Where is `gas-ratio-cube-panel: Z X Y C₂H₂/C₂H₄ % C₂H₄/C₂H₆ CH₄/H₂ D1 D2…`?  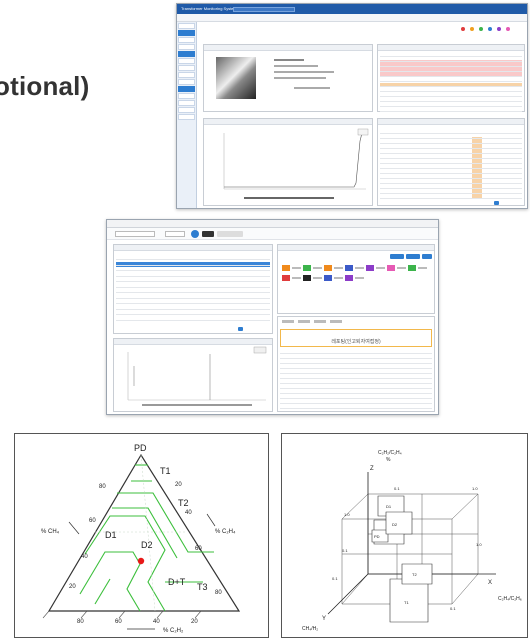
gas-ratio-cube-panel: Z X Y C₂H₂/C₂H₄ % C₂H₄/C₂H₆ CH₄/H₂ D1 D2… is located at coordinates (404, 535).